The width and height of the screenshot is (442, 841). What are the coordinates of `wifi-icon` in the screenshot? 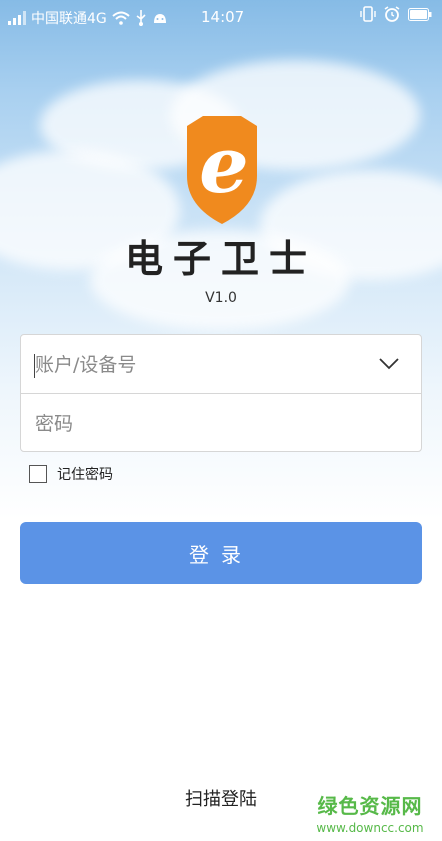 It's located at (121, 18).